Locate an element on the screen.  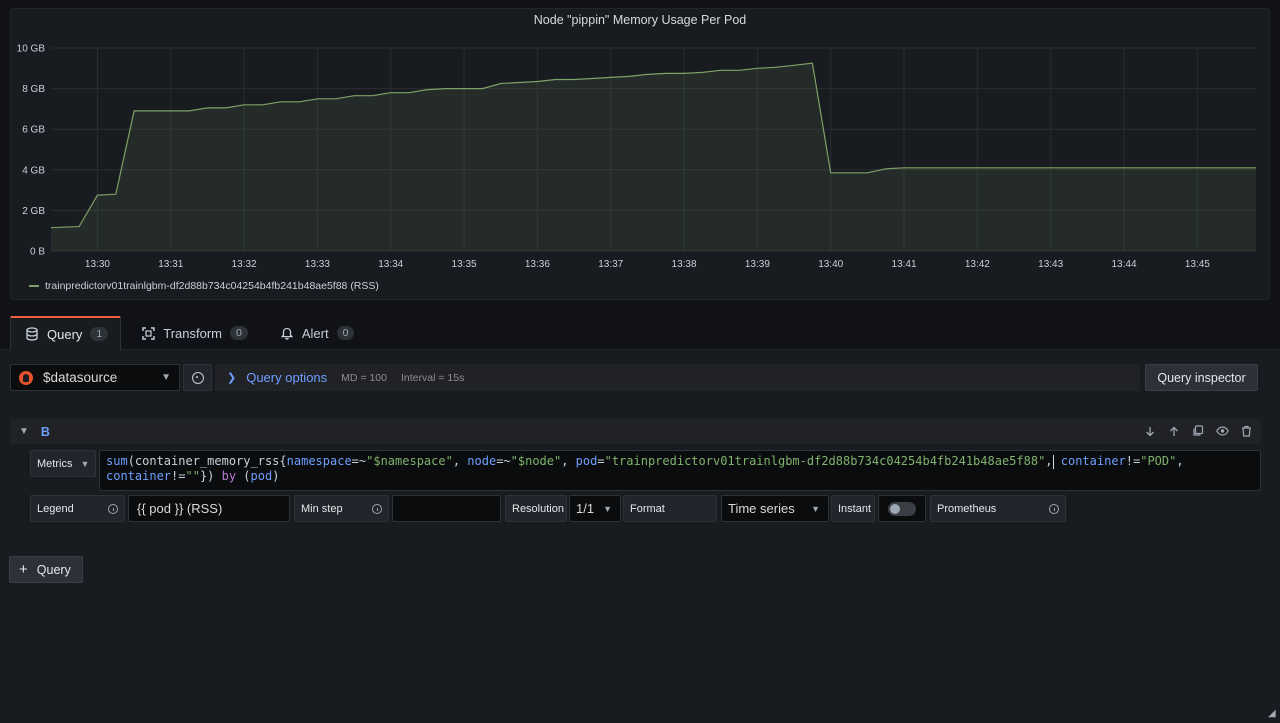
move-up-icon is located at coordinates (1174, 431).